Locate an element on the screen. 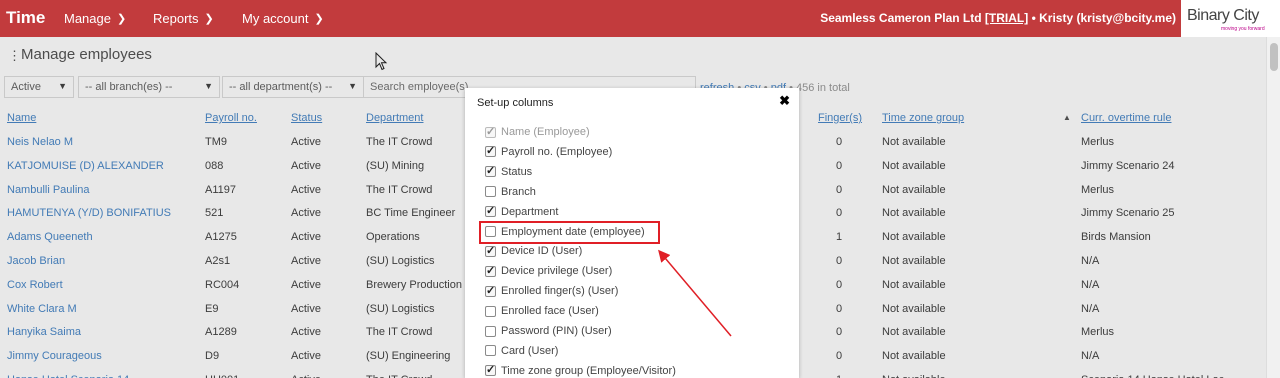 Image resolution: width=1280 pixels, height=378 pixels. column-option: Department is located at coordinates (521, 212).